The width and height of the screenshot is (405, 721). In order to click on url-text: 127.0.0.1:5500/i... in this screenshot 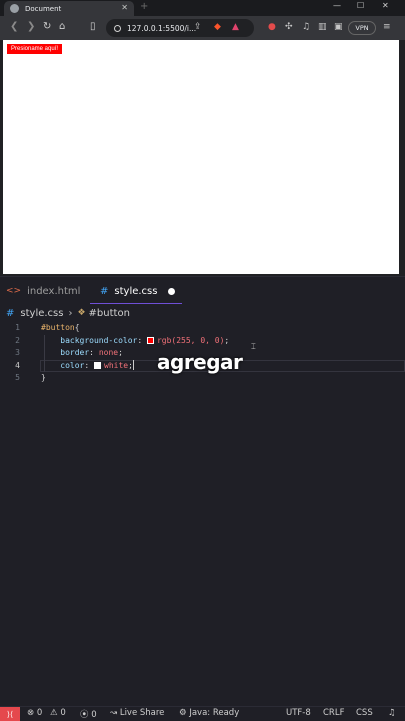, I will do `click(162, 28)`.